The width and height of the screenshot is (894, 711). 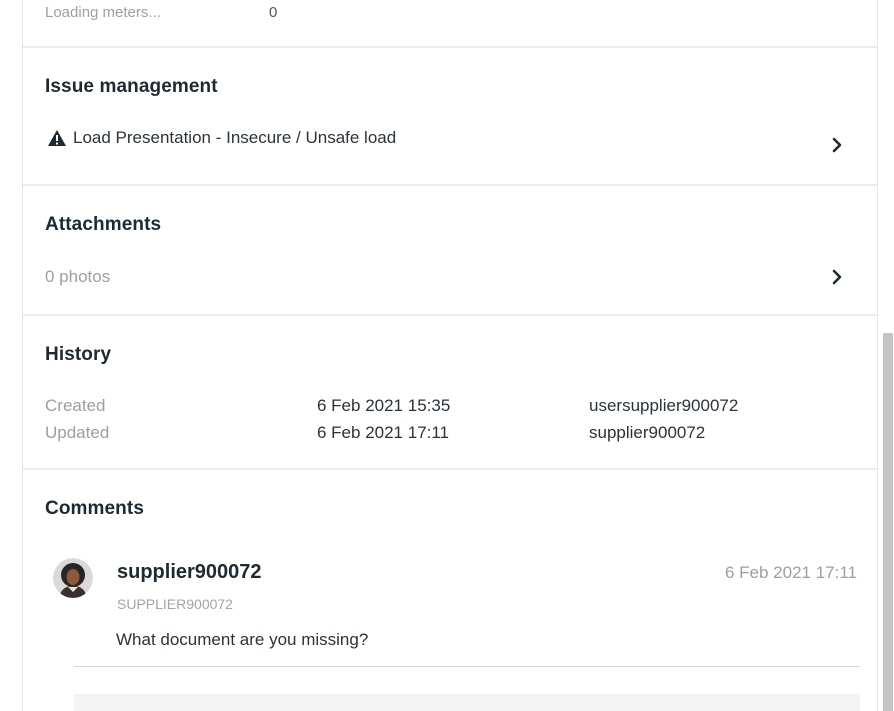 I want to click on comments-title: Comments, so click(x=94, y=508).